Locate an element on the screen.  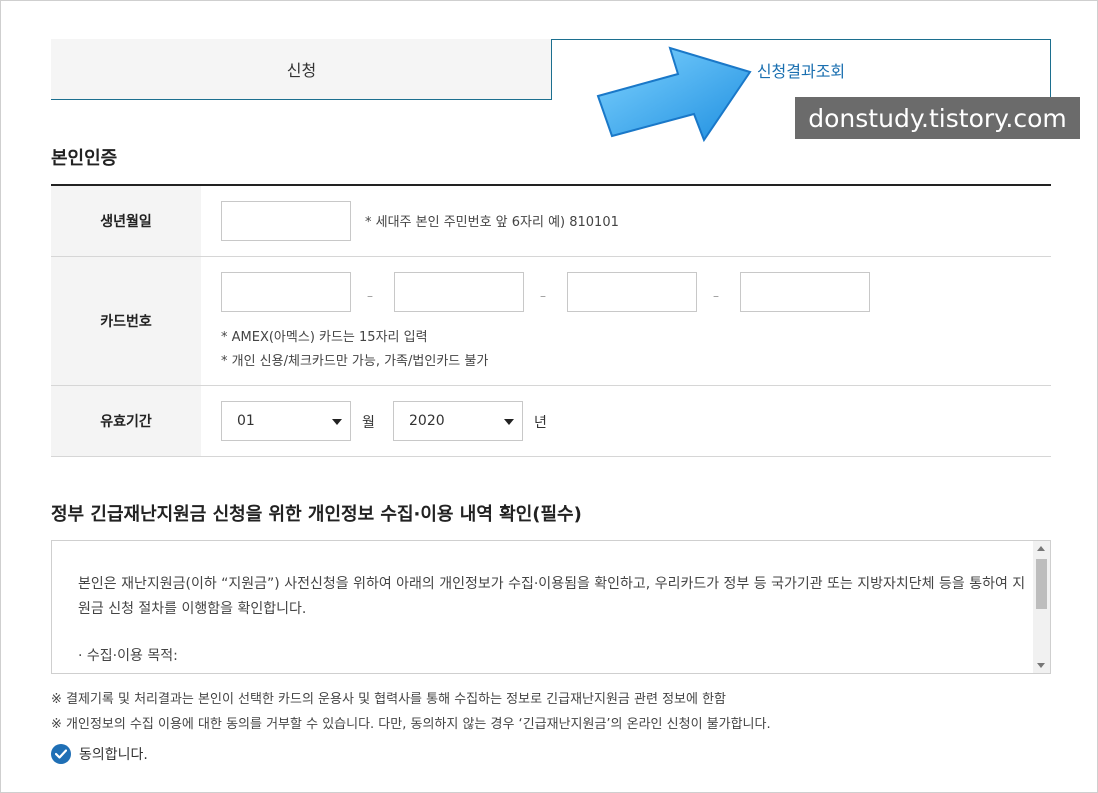
tab-apply-label: 신청 is located at coordinates (301, 70).